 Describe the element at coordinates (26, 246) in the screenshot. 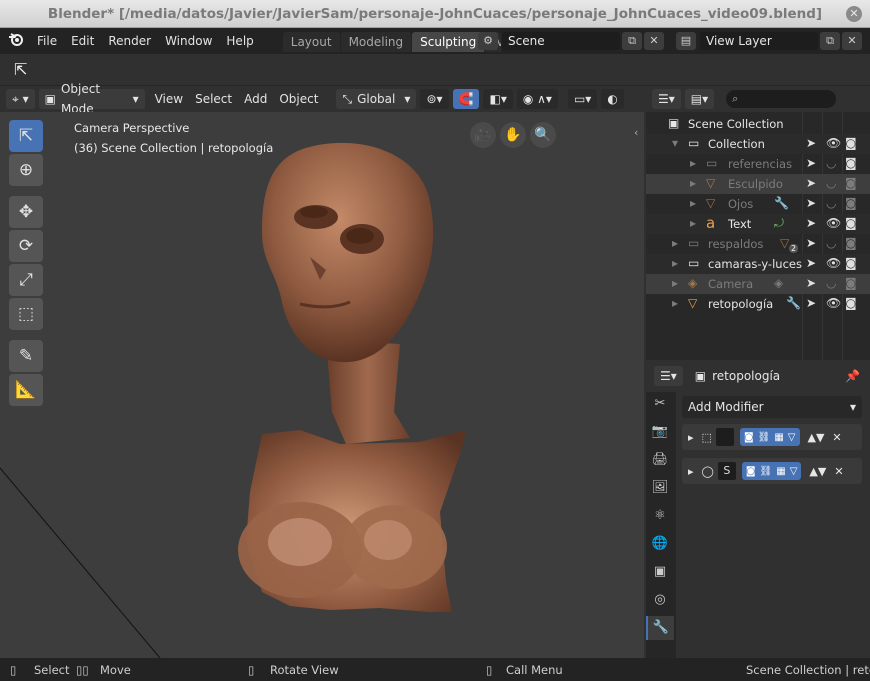

I see `rotate-tool-icon: ⟳` at that location.